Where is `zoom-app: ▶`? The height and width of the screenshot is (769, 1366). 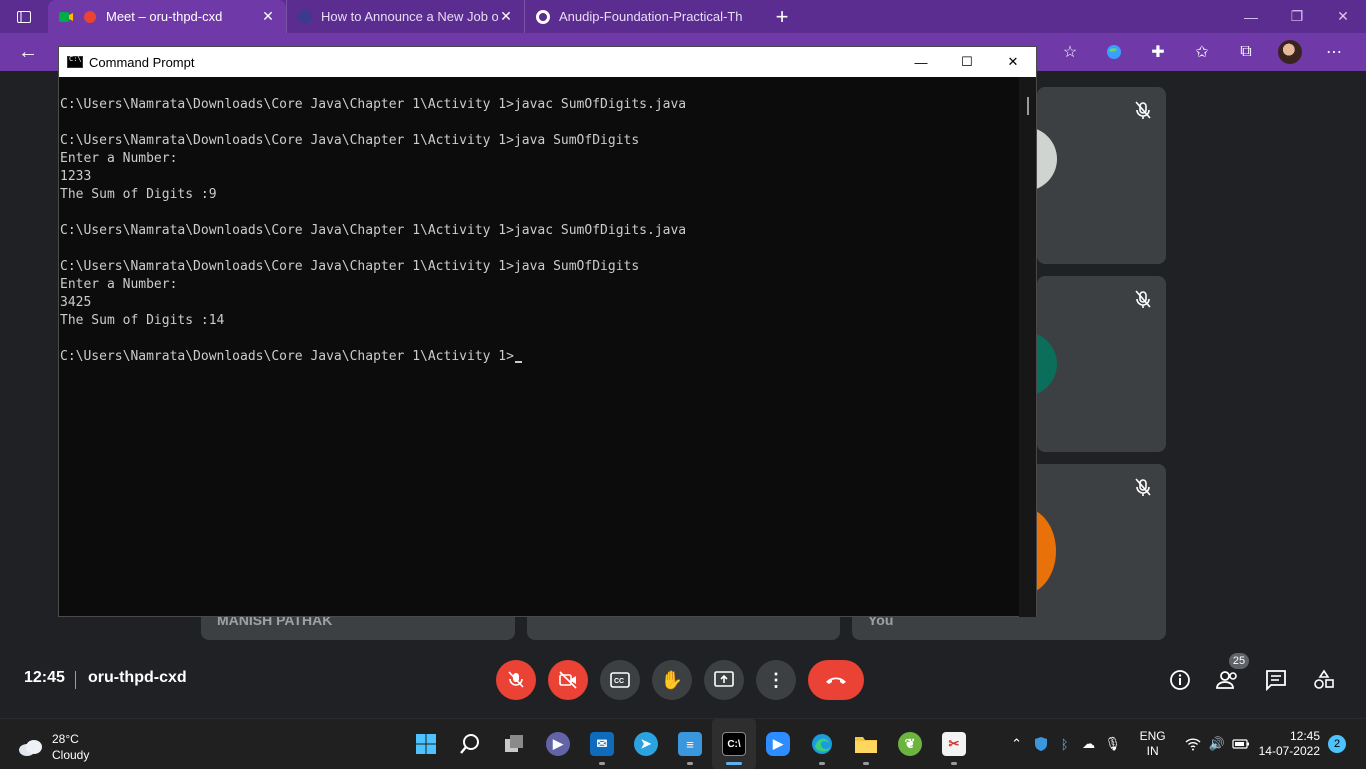 zoom-app: ▶ is located at coordinates (778, 744).